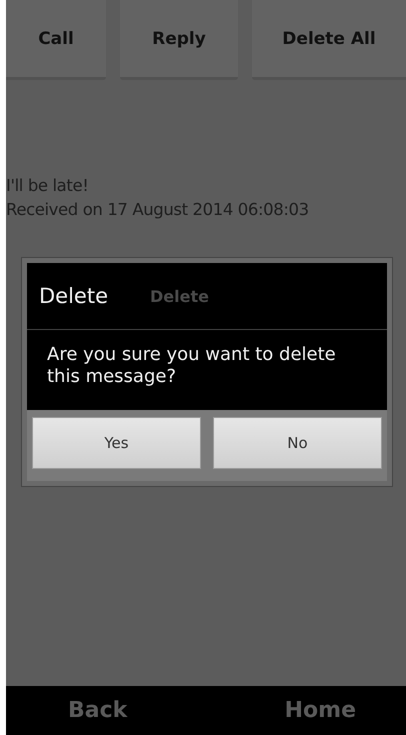  Describe the element at coordinates (56, 40) in the screenshot. I see `toolbar-button: Call` at that location.